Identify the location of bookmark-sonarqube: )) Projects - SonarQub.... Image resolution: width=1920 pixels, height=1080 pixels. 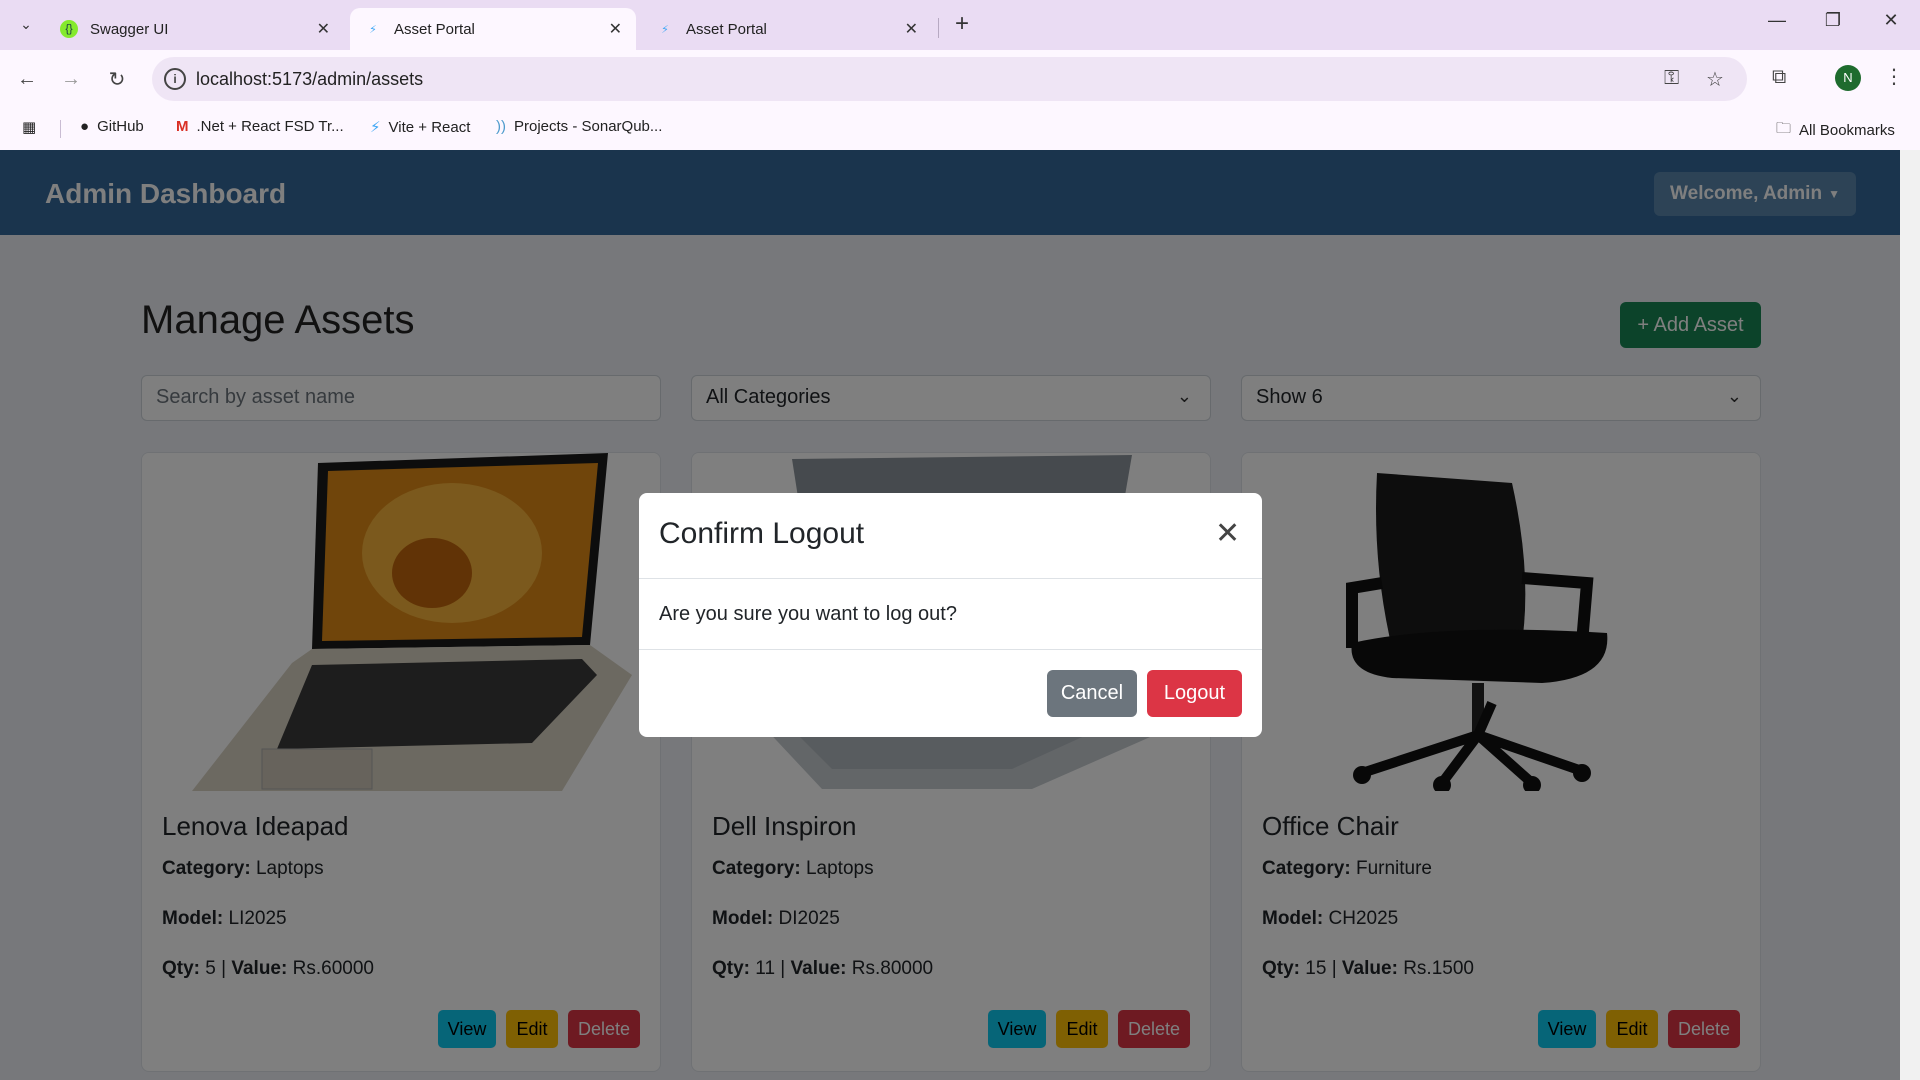
(579, 126).